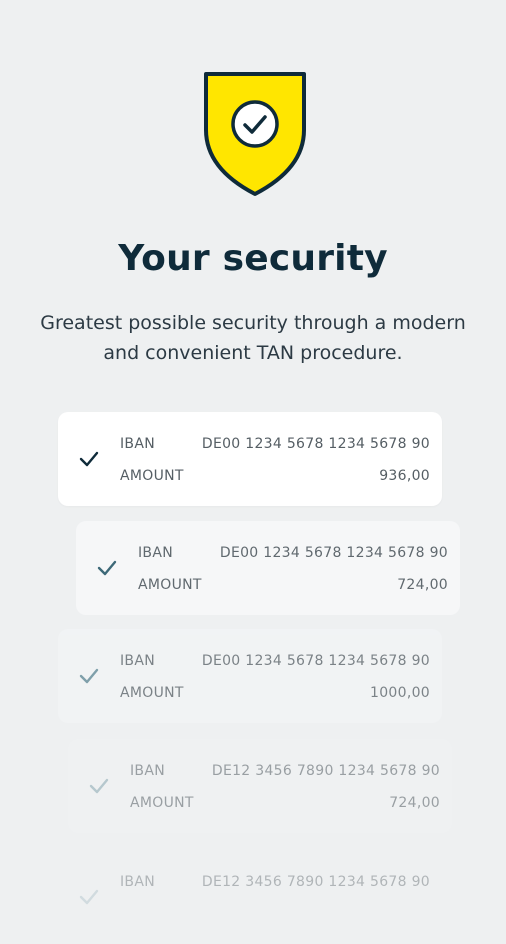 This screenshot has width=506, height=944. Describe the element at coordinates (400, 693) in the screenshot. I see `amount-value: 1000,00` at that location.